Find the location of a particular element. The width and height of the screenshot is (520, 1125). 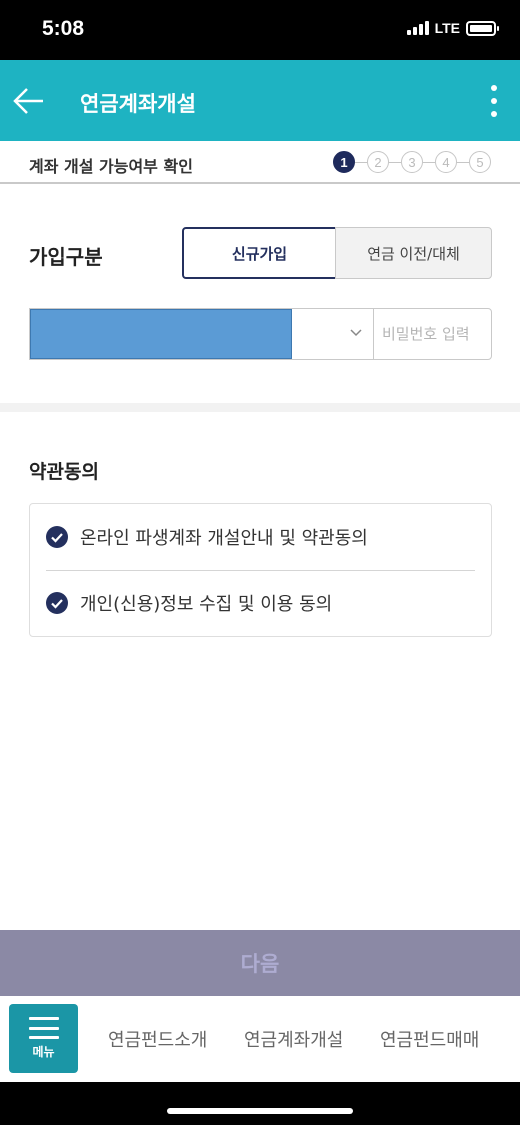

step-progress-bar: 계좌 개설 가능여부 확인 1 2 3 4 5 is located at coordinates (260, 162).